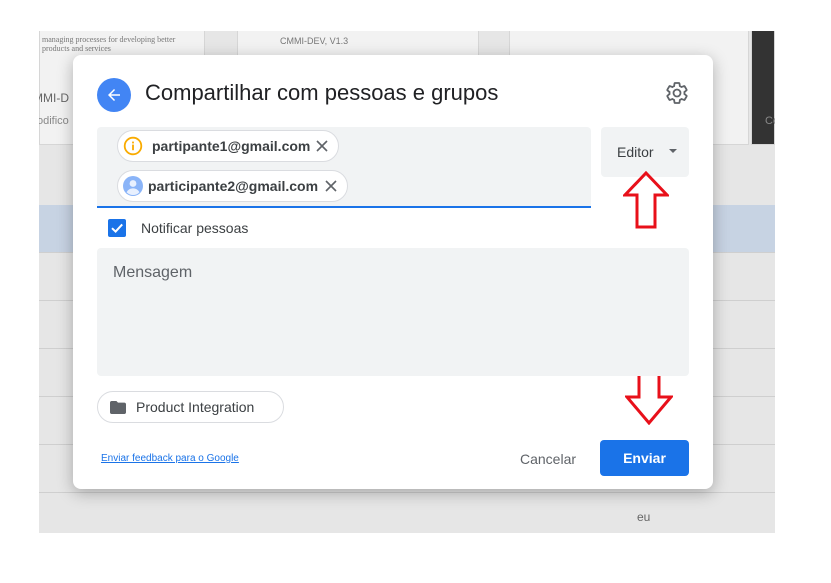 The height and width of the screenshot is (583, 831). I want to click on feedback-link: Enviar feedback para o Google, so click(170, 458).